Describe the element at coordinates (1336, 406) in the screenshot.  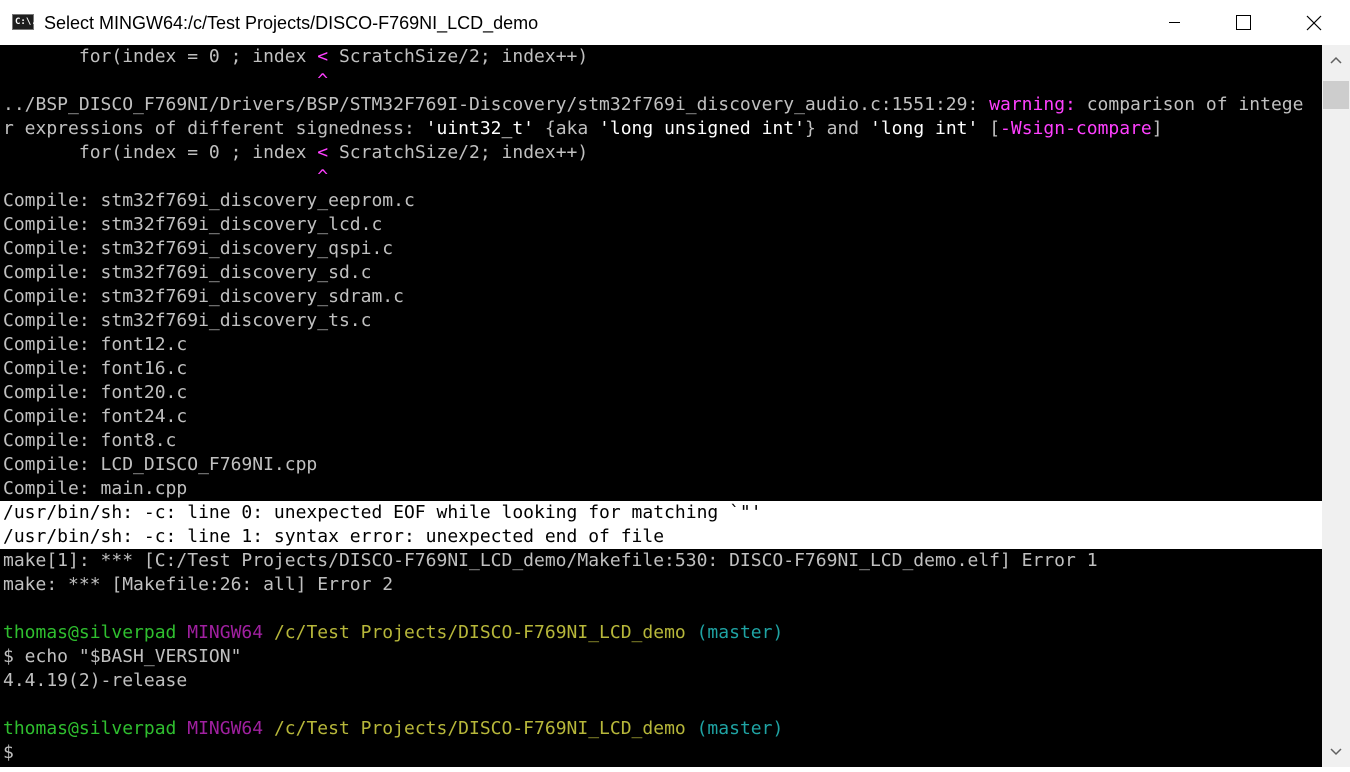
I see `vertical-scrollbar` at that location.